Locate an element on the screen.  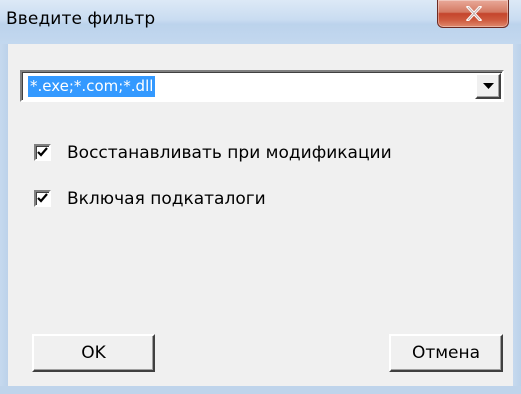
filter-dropdown-button is located at coordinates (488, 86).